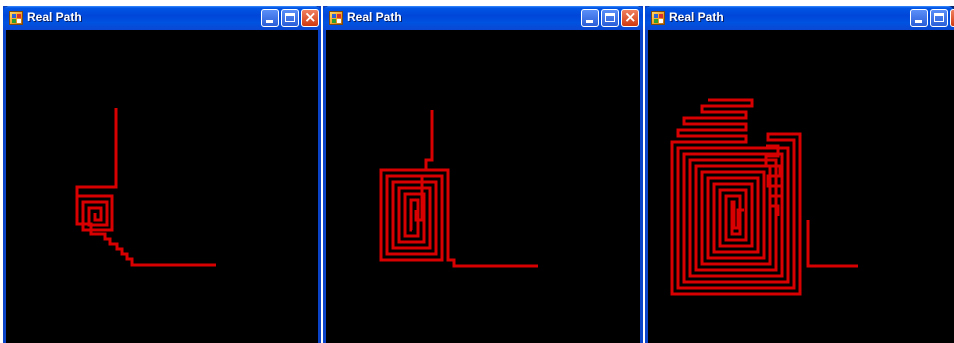 The height and width of the screenshot is (343, 954). Describe the element at coordinates (774, 180) in the screenshot. I see `robot-path-right-arms` at that location.